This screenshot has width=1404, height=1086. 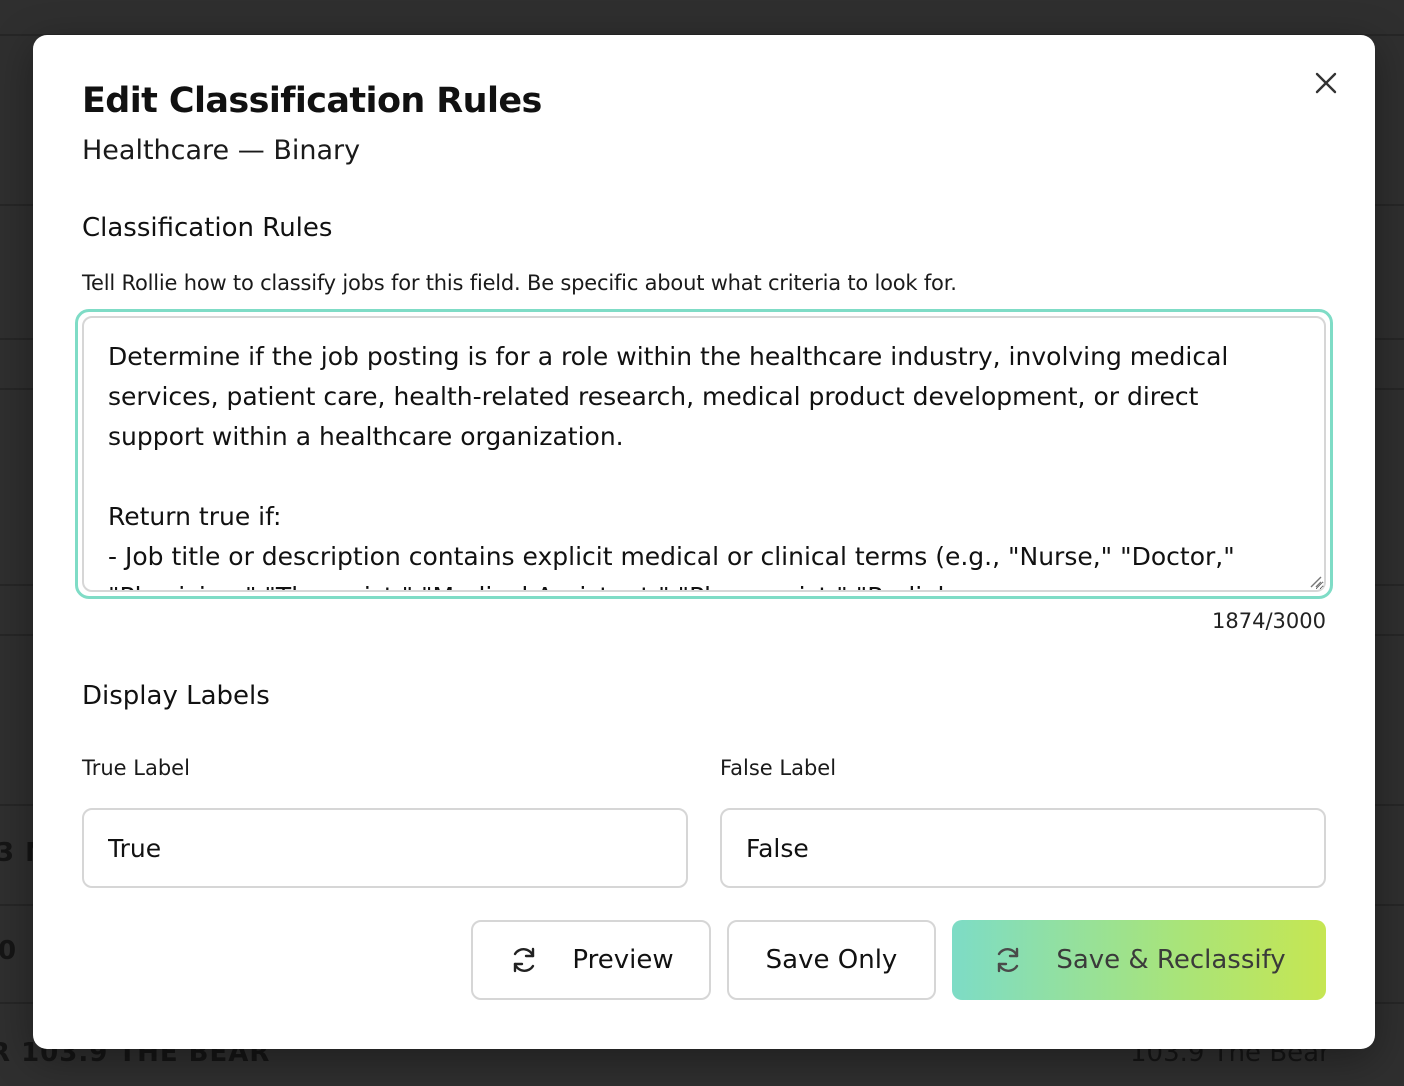 I want to click on classification-rules-heading: Classification Rules, so click(x=207, y=228).